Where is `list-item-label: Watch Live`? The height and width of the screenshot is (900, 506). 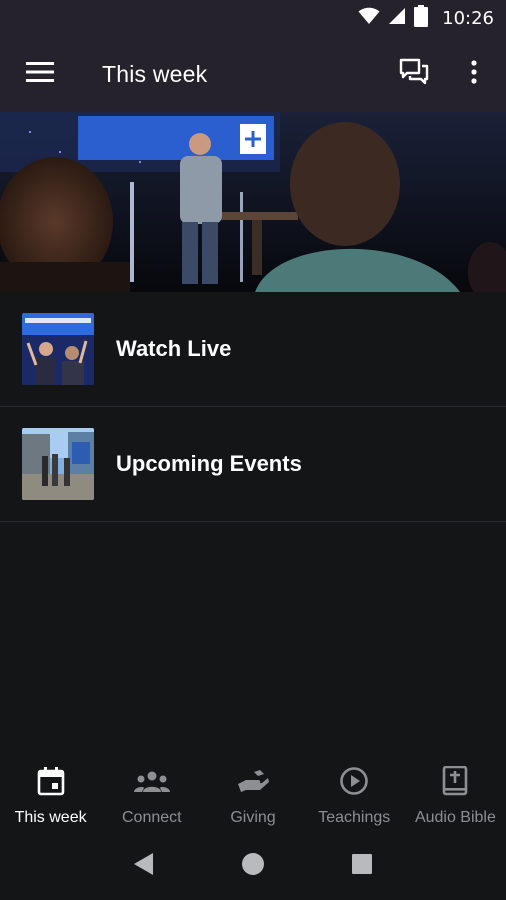
list-item-label: Watch Live is located at coordinates (174, 348).